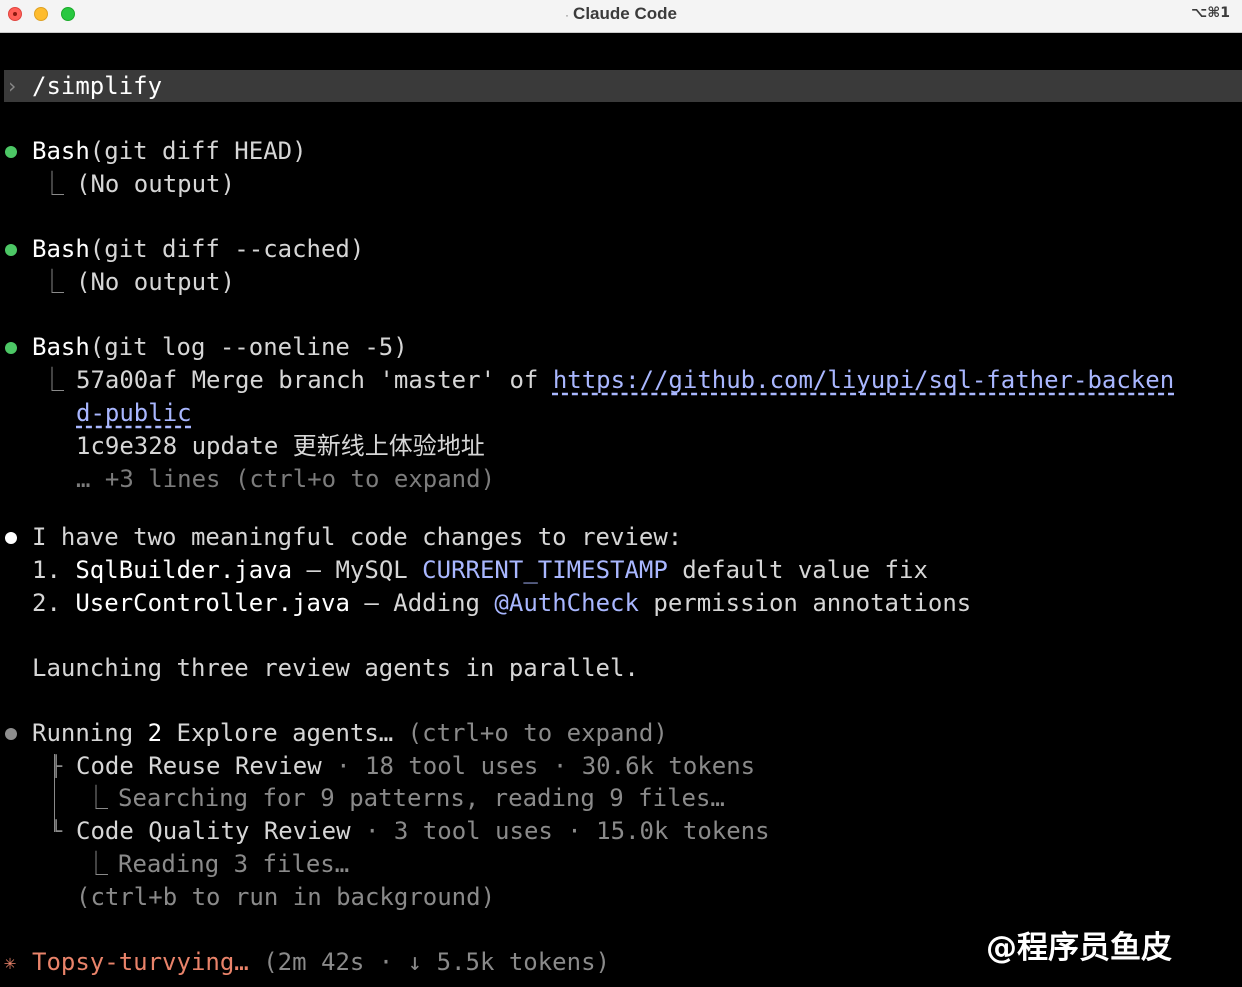 This screenshot has height=987, width=1242. What do you see at coordinates (169, 151) in the screenshot?
I see `tool-call-1: Bash(git diff HEAD)` at bounding box center [169, 151].